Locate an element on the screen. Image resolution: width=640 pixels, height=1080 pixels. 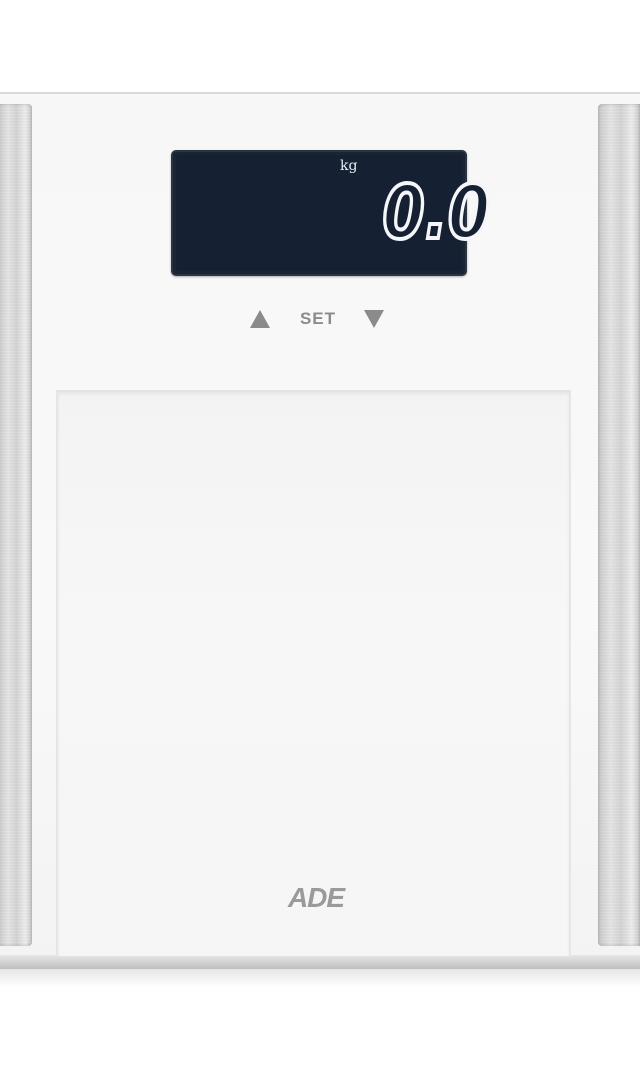
lcd-unit-label: kg is located at coordinates (349, 166).